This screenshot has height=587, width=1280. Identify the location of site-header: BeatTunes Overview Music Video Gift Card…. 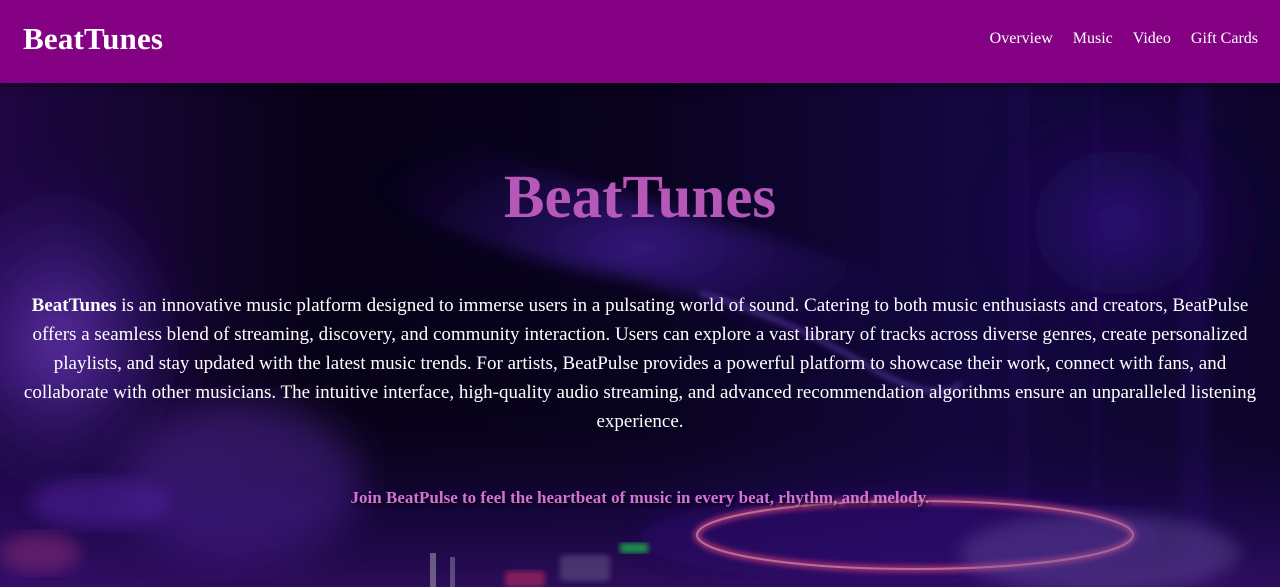
(640, 41).